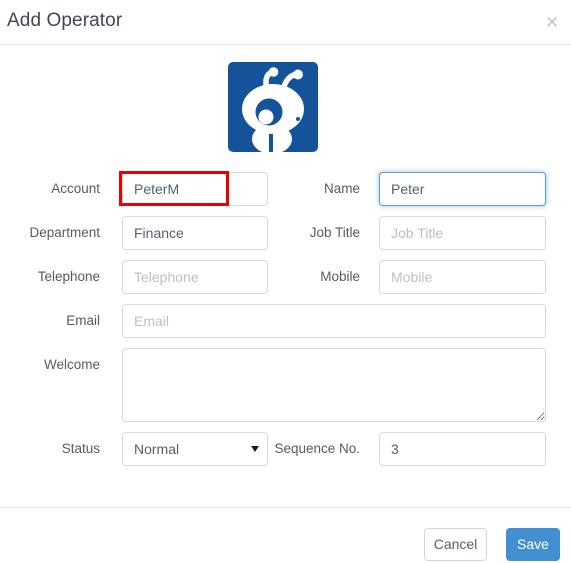  What do you see at coordinates (195, 189) in the screenshot?
I see `account-input` at bounding box center [195, 189].